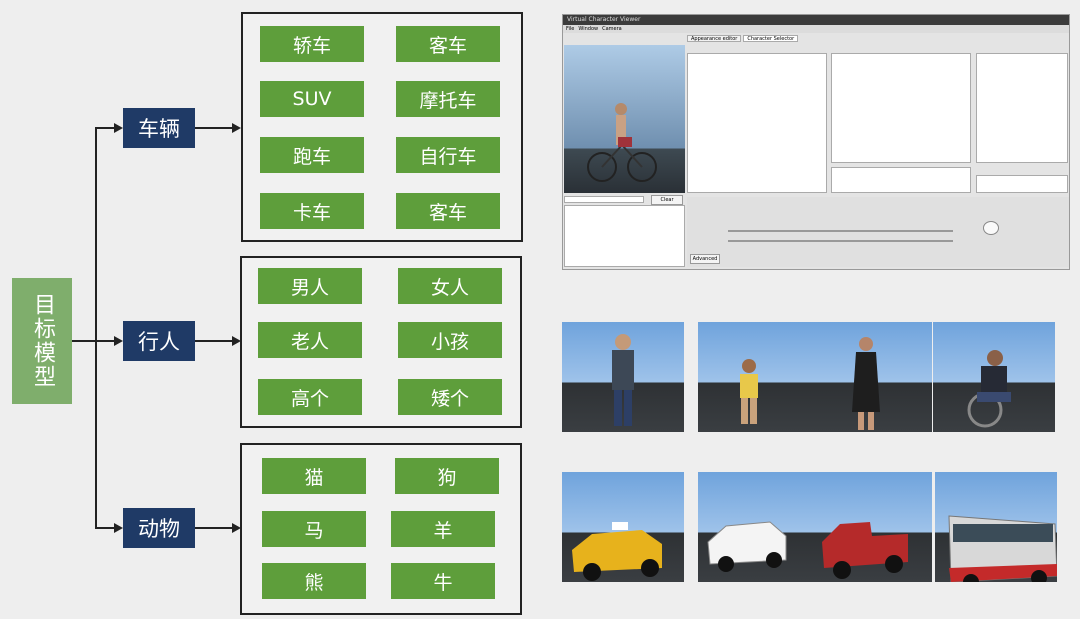 Image resolution: width=1080 pixels, height=619 pixels. What do you see at coordinates (714, 38) in the screenshot?
I see `tab-appearance-editor: Appearance editor` at bounding box center [714, 38].